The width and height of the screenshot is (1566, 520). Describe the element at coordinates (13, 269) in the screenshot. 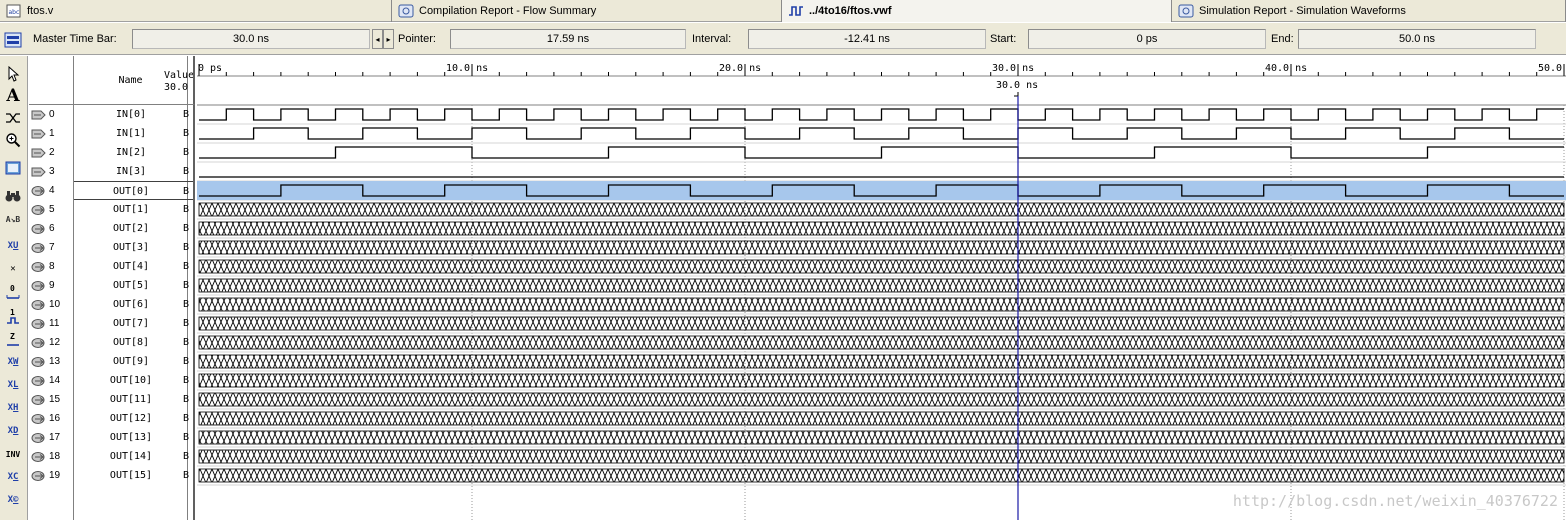

I see `forcing-unknown-icon: ✕` at that location.